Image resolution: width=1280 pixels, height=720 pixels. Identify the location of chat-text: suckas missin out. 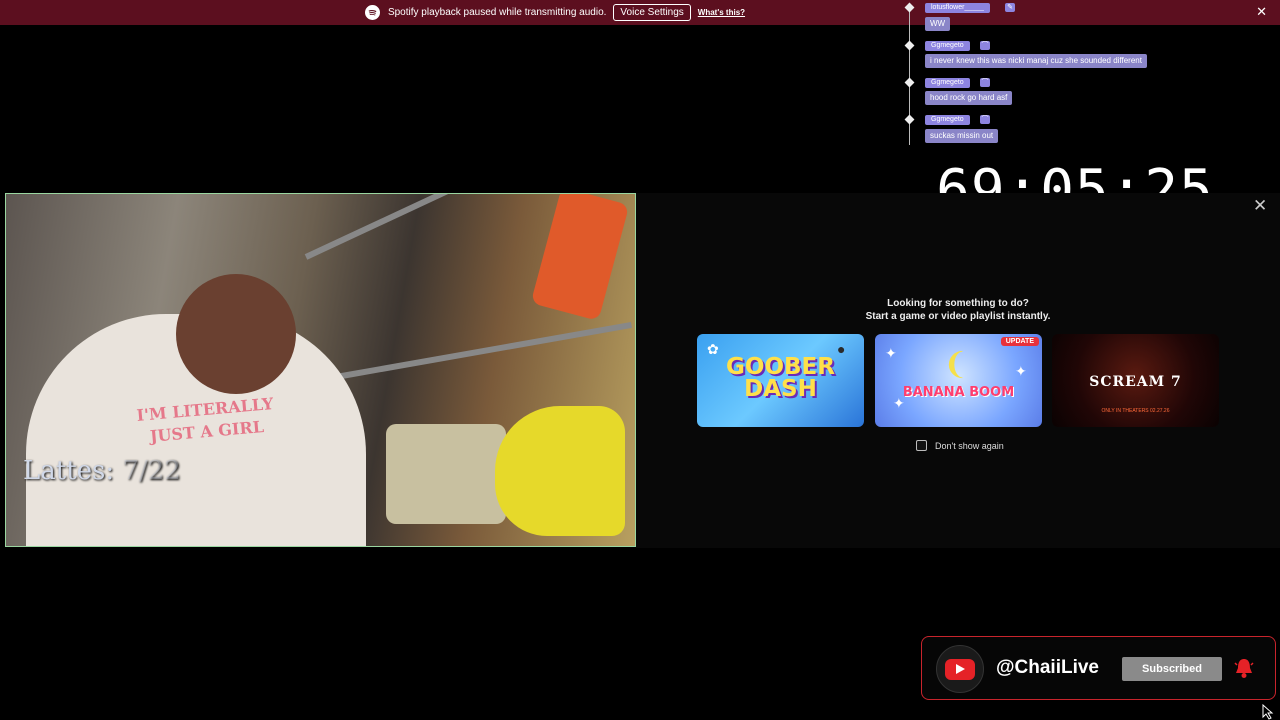
(962, 136).